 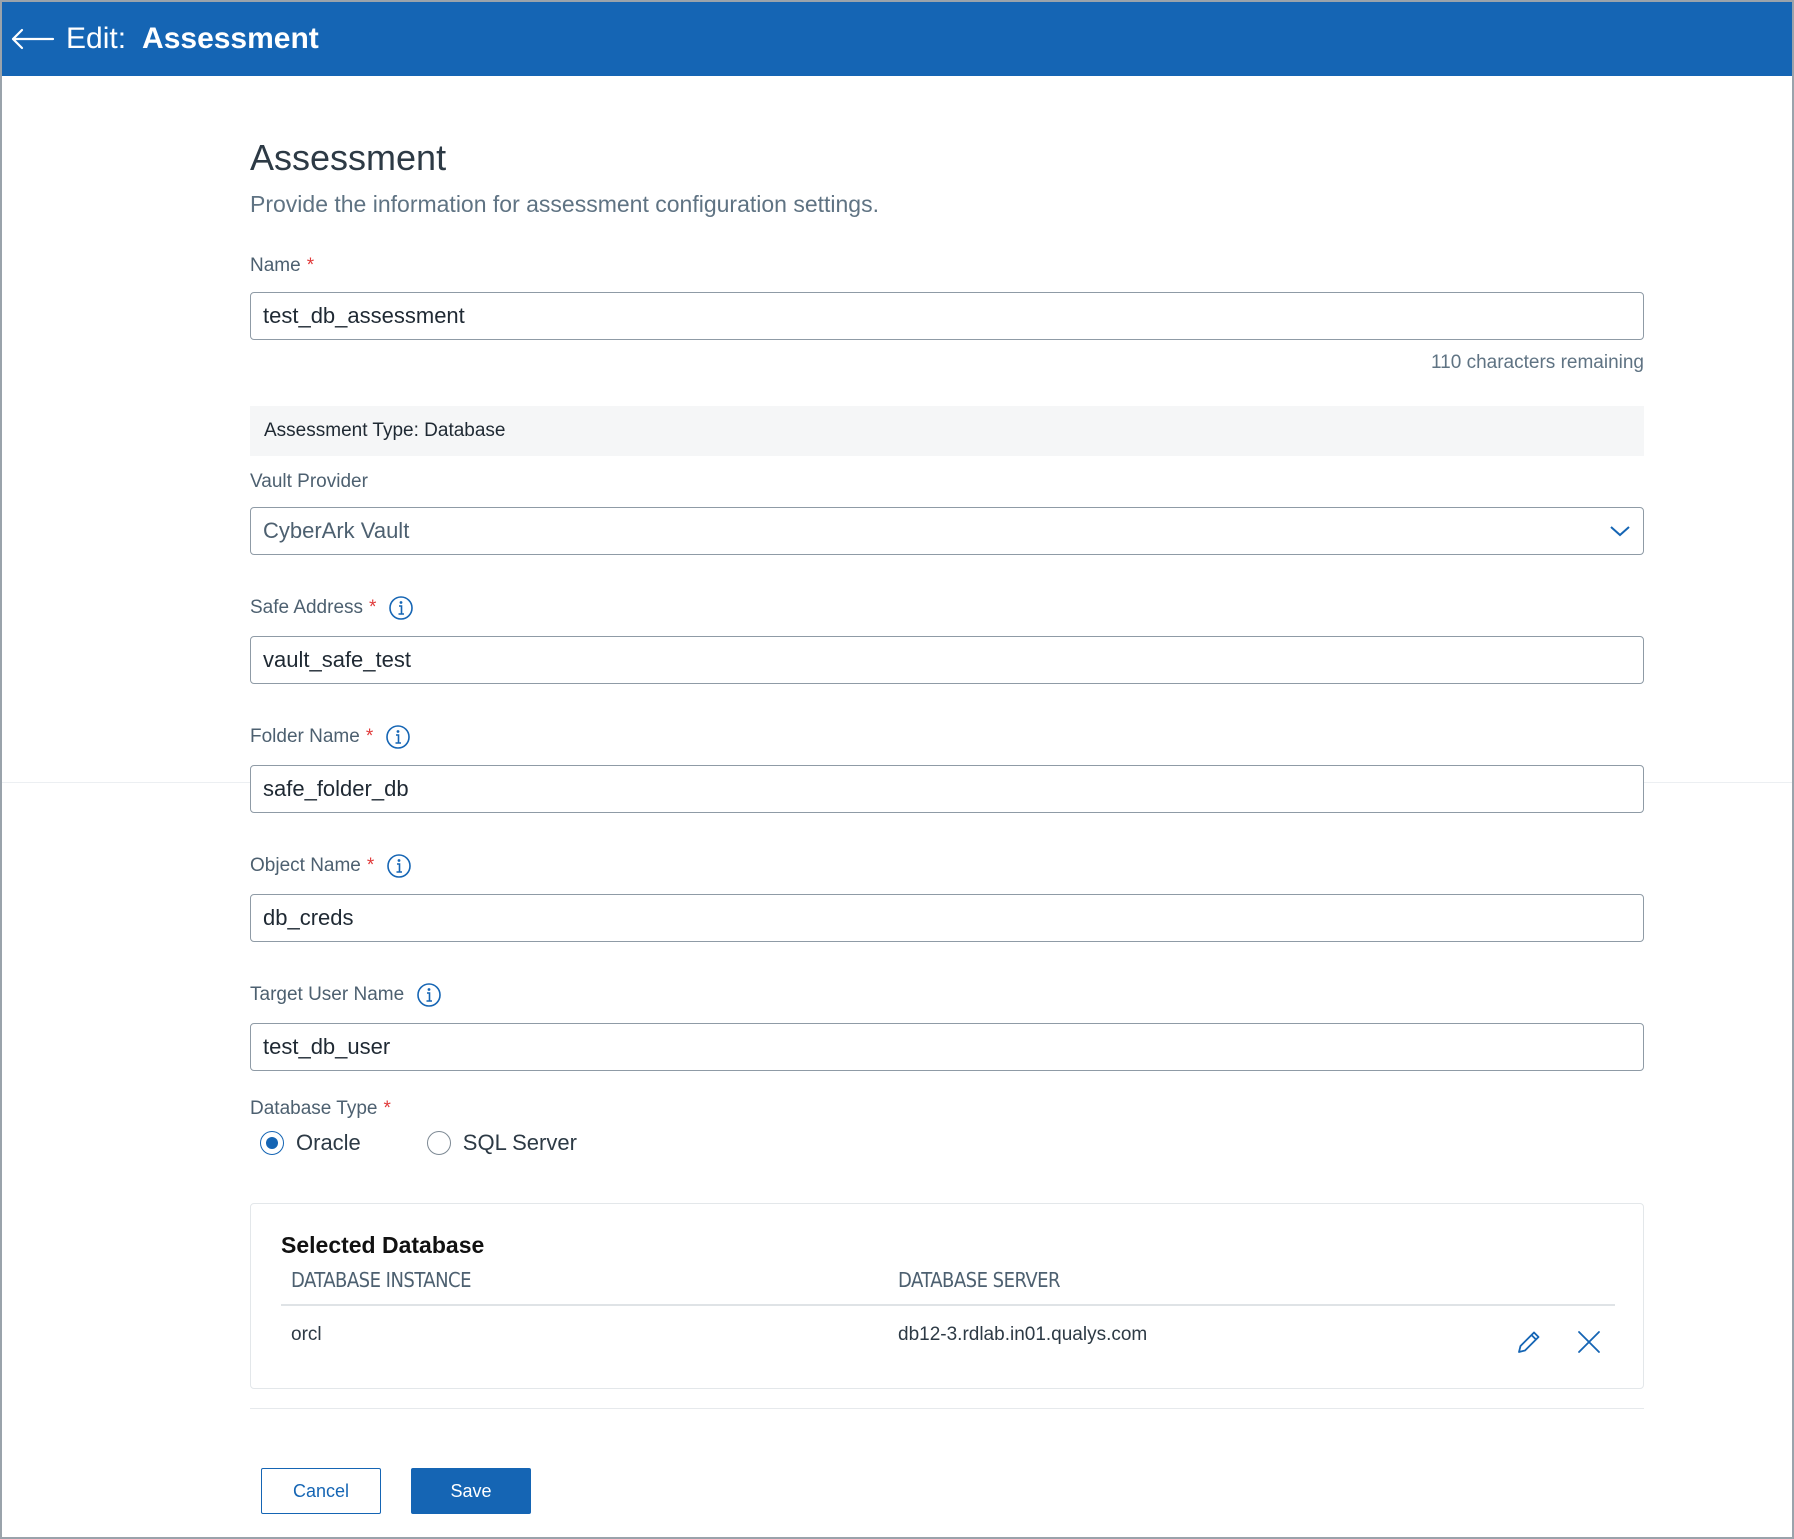 I want to click on edit-button, so click(x=1529, y=1342).